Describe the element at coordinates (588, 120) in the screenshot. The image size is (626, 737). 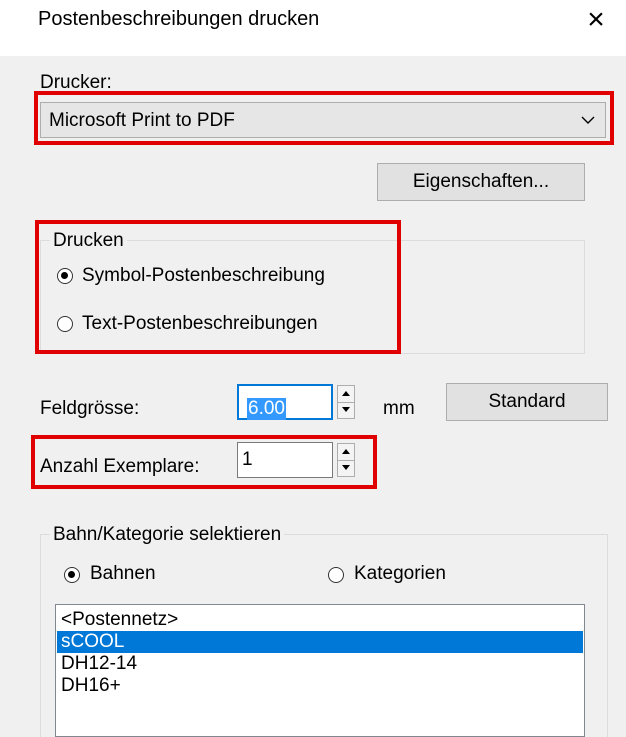
I see `chevron-down-icon` at that location.